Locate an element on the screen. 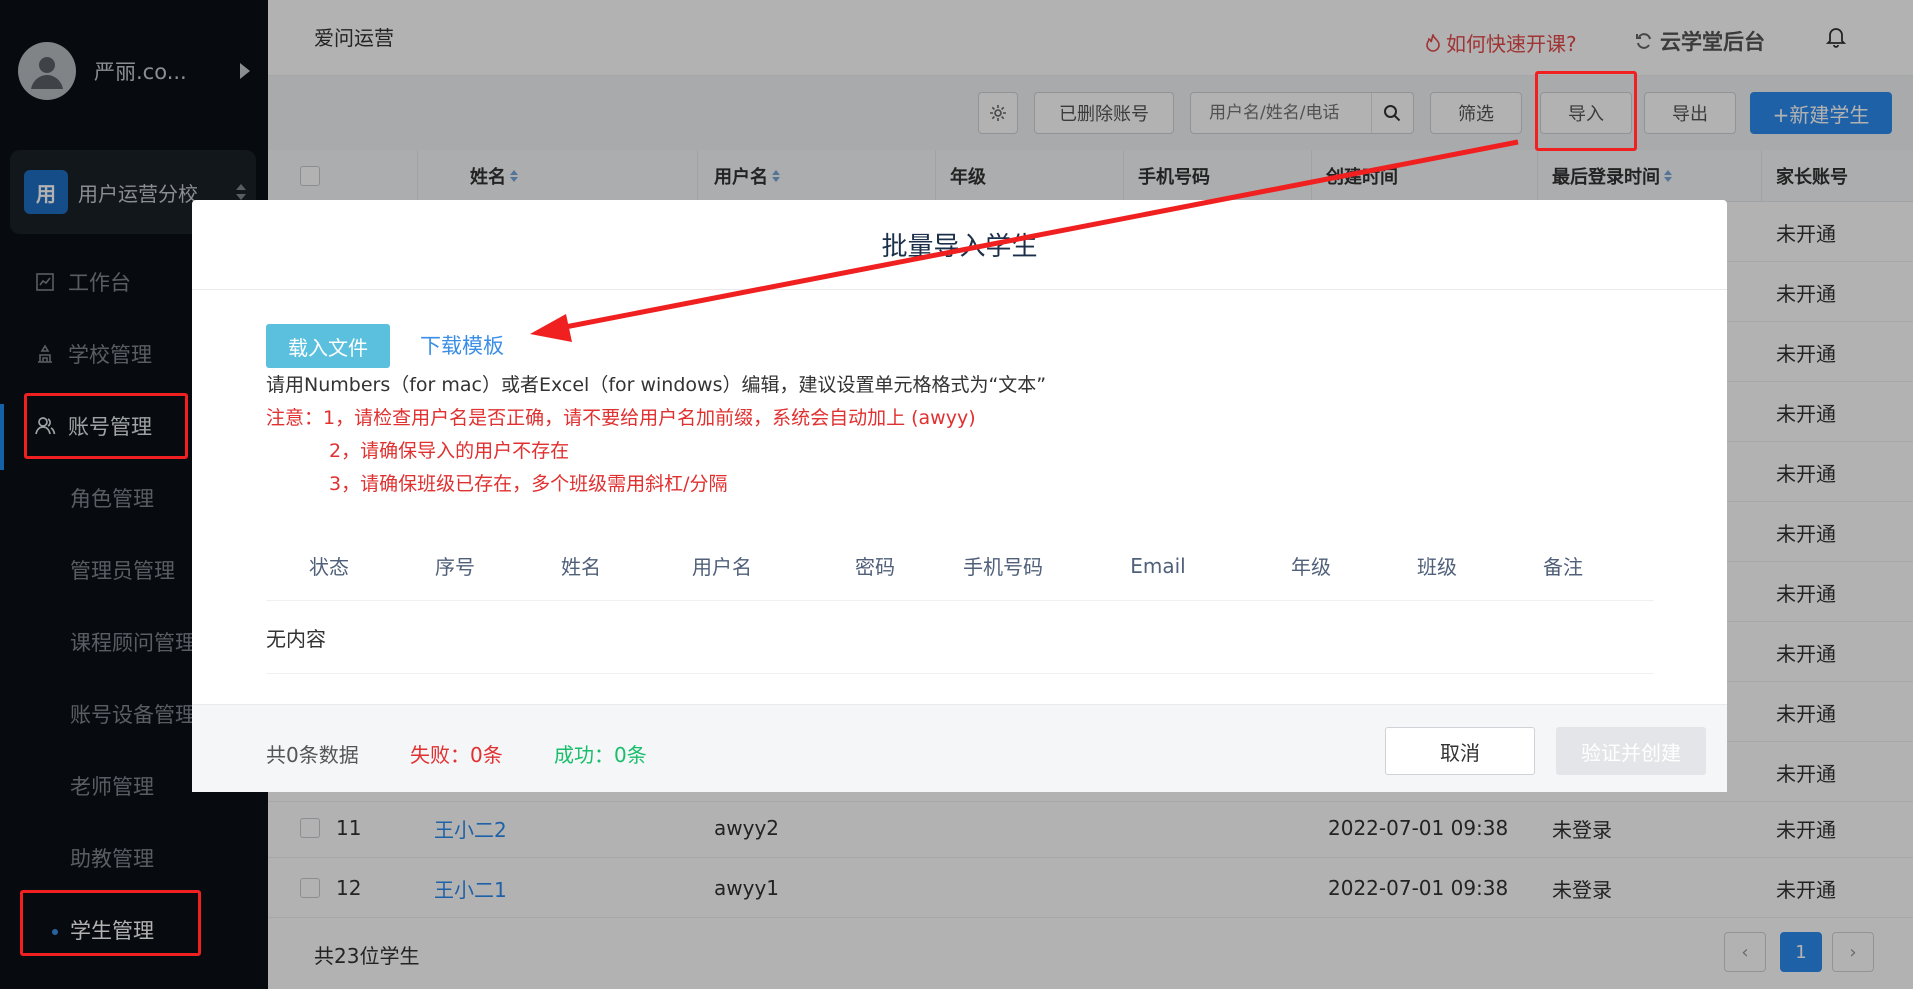 The image size is (1913, 989). column-header-remark: 备注 is located at coordinates (1563, 567).